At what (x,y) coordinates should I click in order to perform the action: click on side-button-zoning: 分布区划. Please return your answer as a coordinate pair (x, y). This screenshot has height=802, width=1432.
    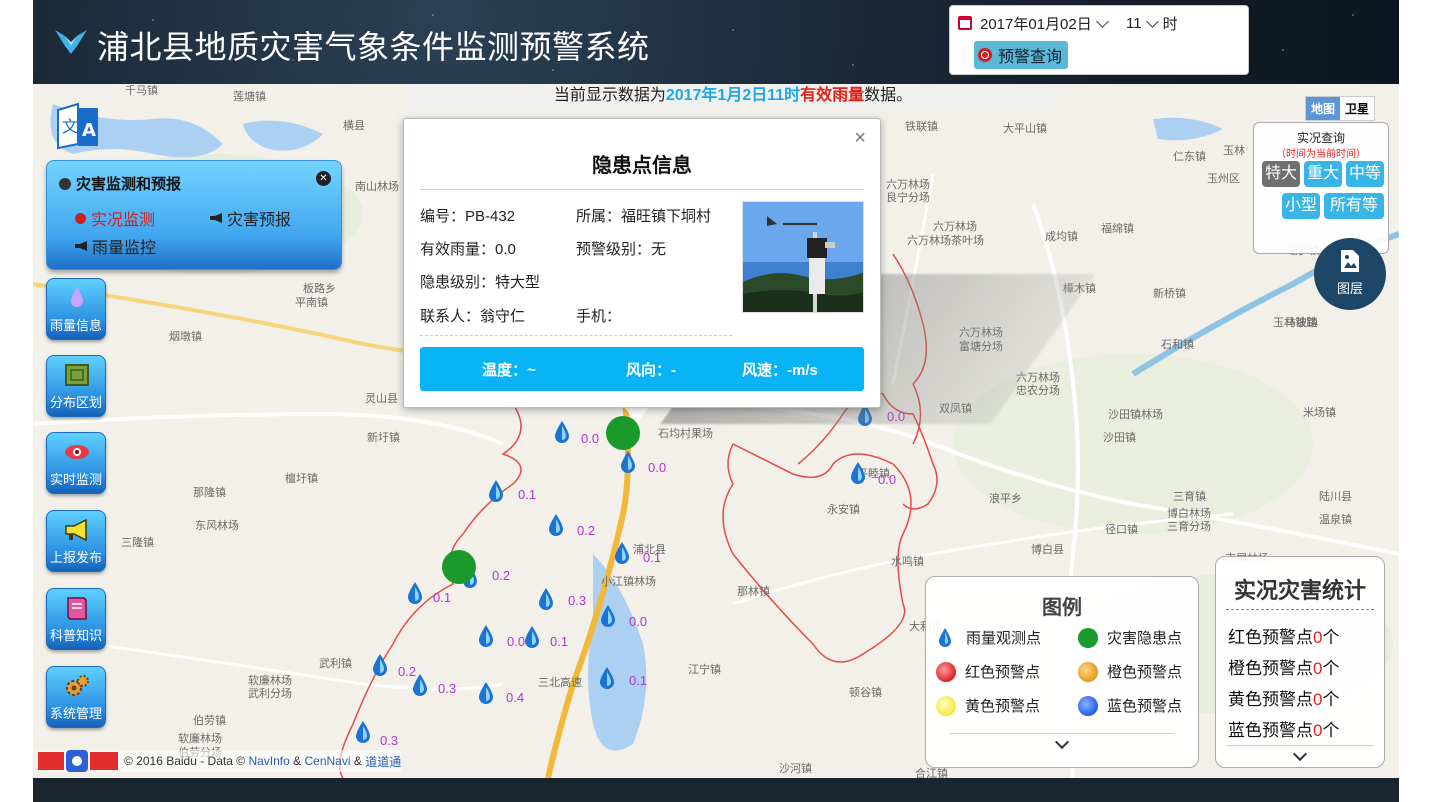
    Looking at the image, I should click on (76, 386).